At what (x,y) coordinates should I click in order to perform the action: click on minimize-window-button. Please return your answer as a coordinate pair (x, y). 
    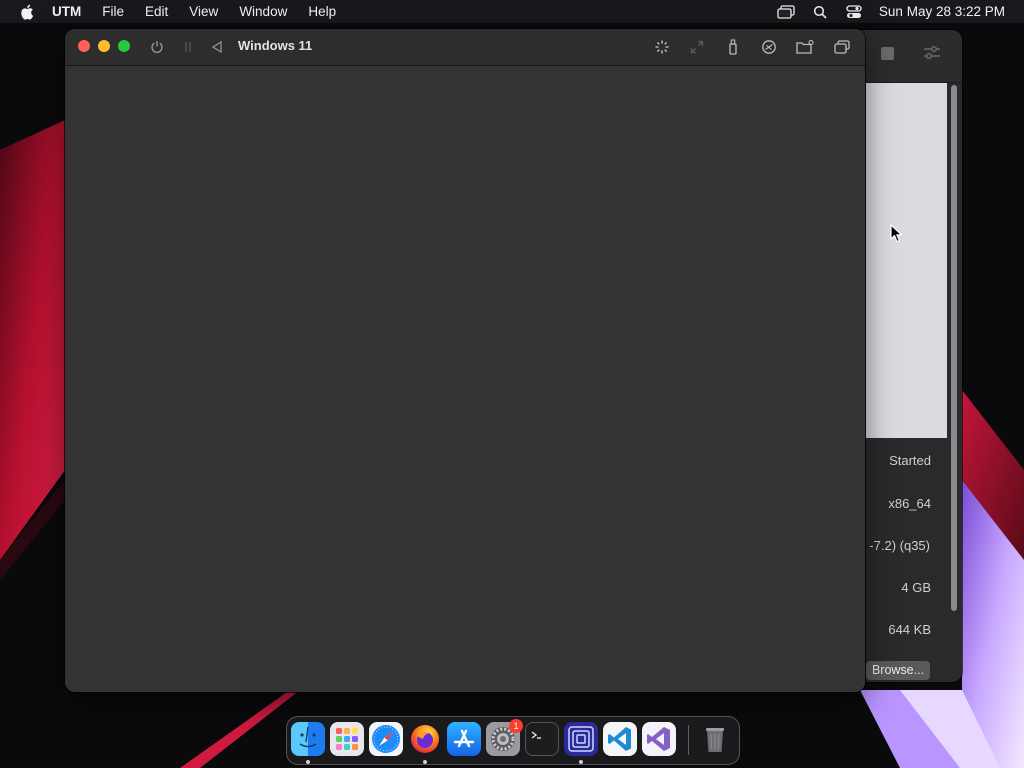
    Looking at the image, I should click on (104, 46).